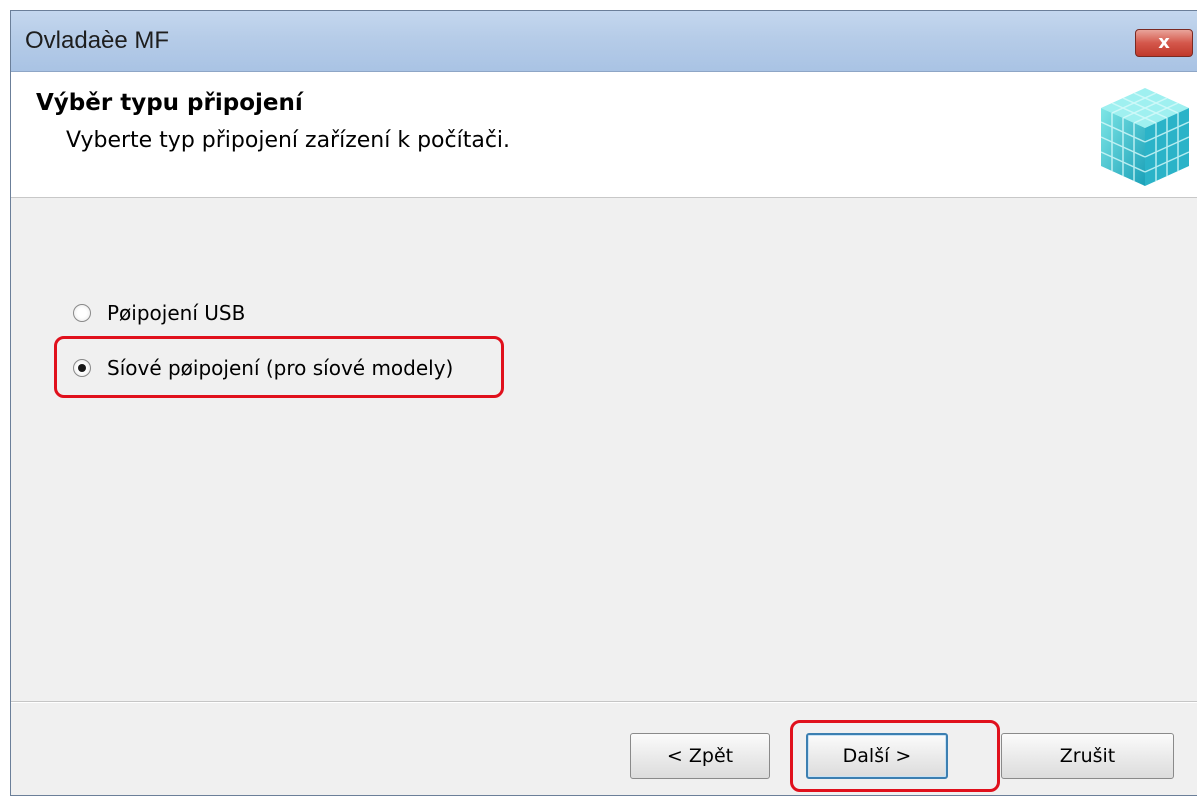  Describe the element at coordinates (169, 103) in the screenshot. I see `page-title: Výběr typu připojení` at that location.